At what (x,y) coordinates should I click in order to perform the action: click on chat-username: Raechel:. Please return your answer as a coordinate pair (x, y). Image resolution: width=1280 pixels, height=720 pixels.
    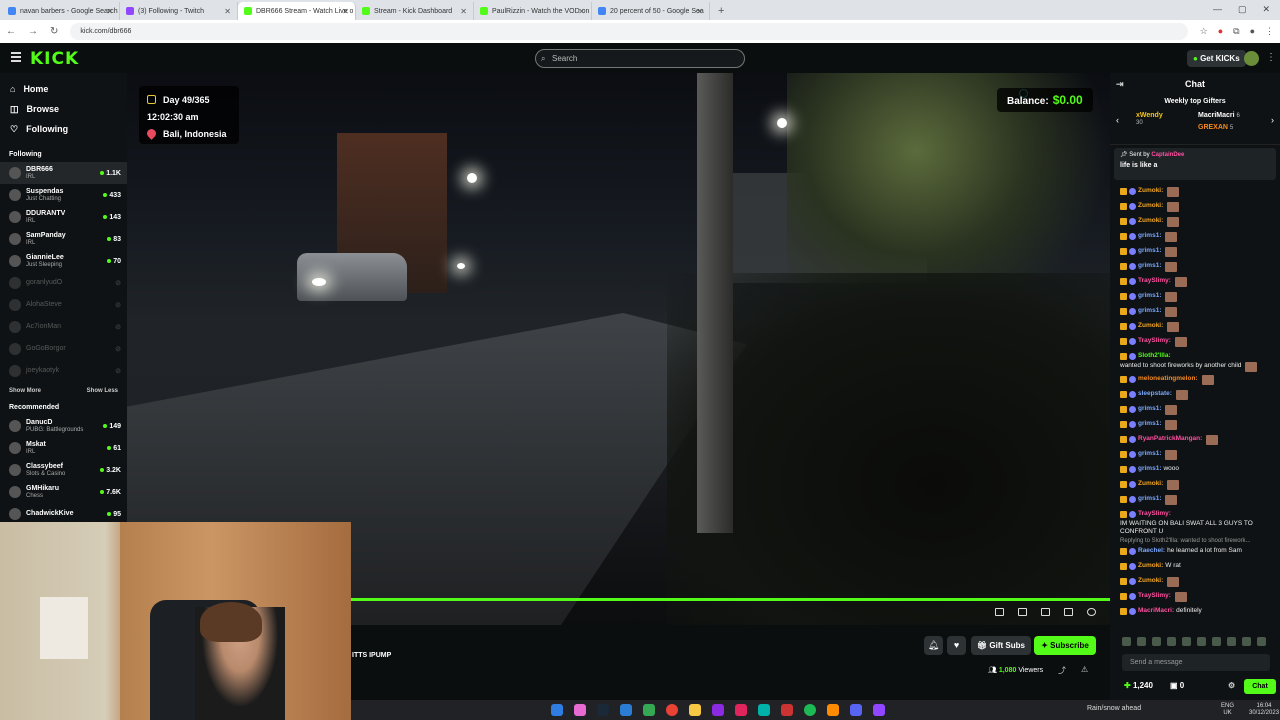
    Looking at the image, I should click on (1151, 551).